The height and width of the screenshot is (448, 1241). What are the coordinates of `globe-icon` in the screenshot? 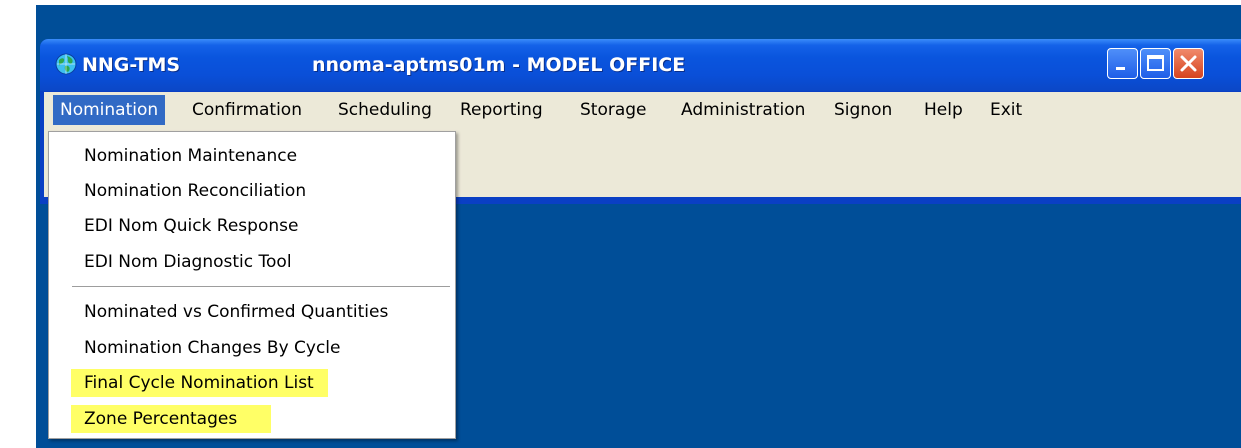 It's located at (66, 64).